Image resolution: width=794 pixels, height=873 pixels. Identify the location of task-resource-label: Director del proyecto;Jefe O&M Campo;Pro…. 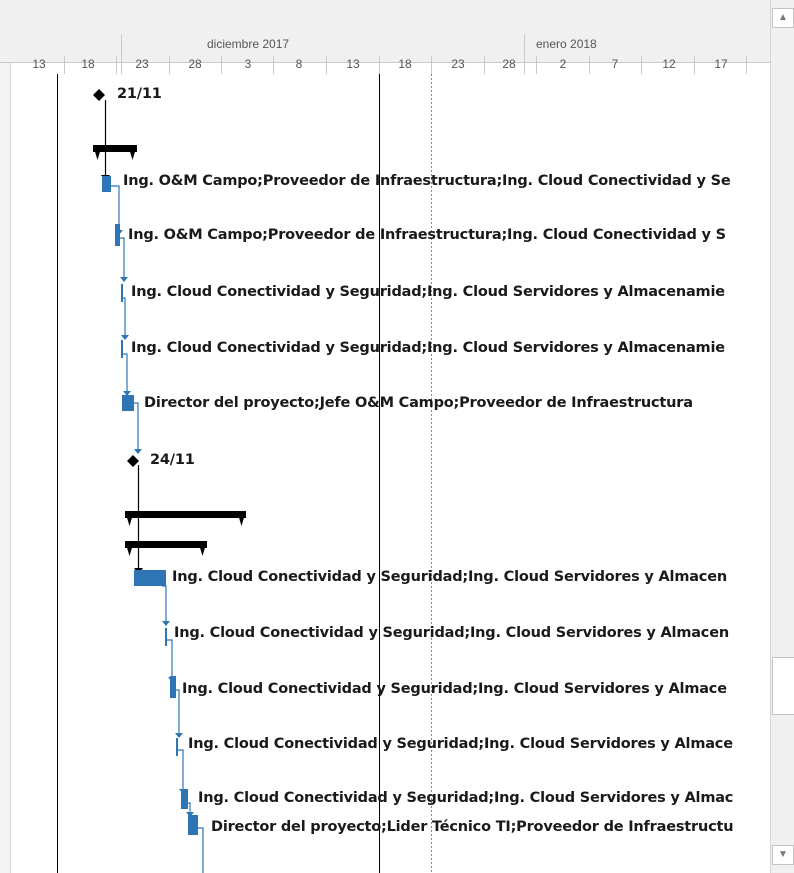
(418, 403).